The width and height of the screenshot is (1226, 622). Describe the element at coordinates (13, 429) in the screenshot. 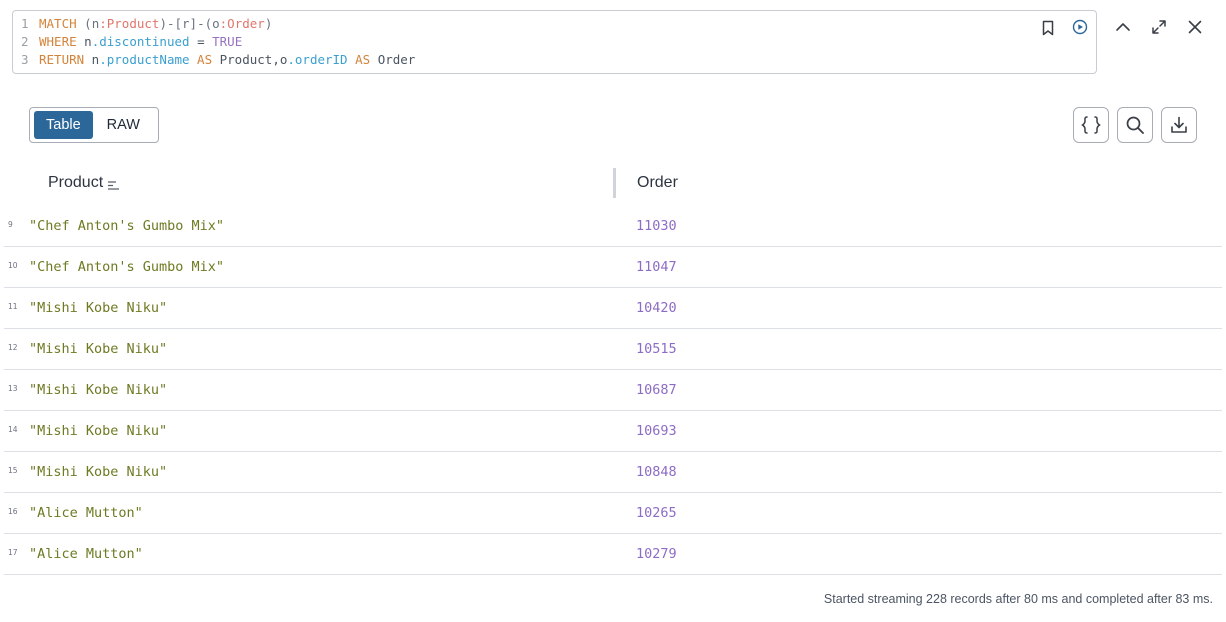

I see `row-index: 14` at that location.